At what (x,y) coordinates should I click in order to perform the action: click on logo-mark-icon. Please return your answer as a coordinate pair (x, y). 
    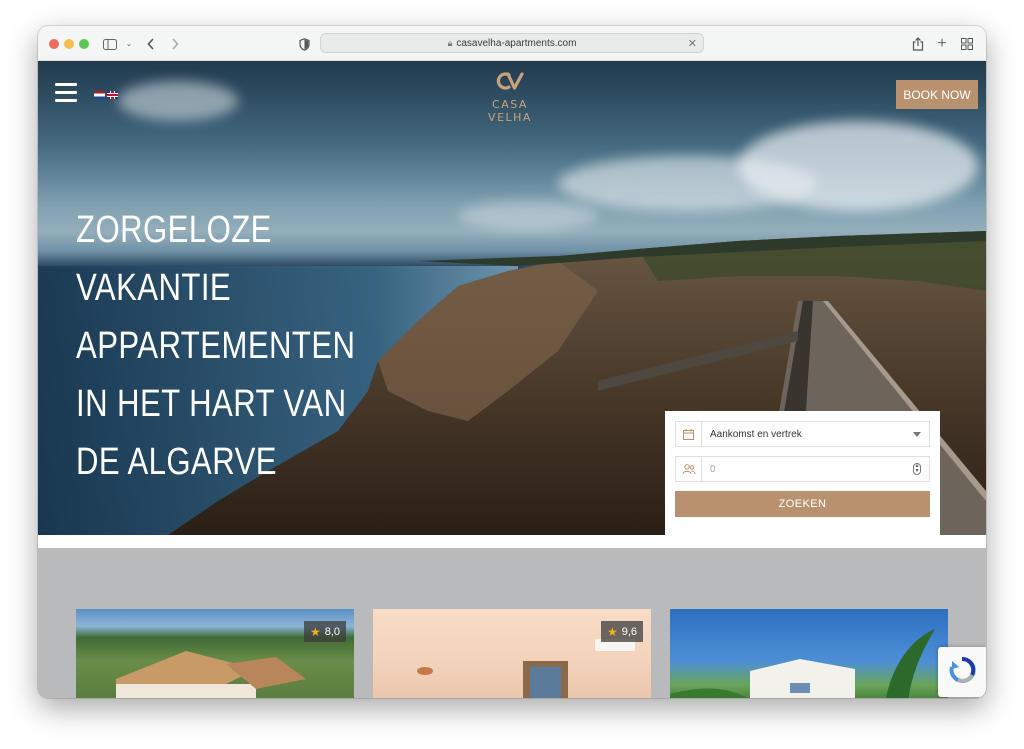
    Looking at the image, I should click on (510, 81).